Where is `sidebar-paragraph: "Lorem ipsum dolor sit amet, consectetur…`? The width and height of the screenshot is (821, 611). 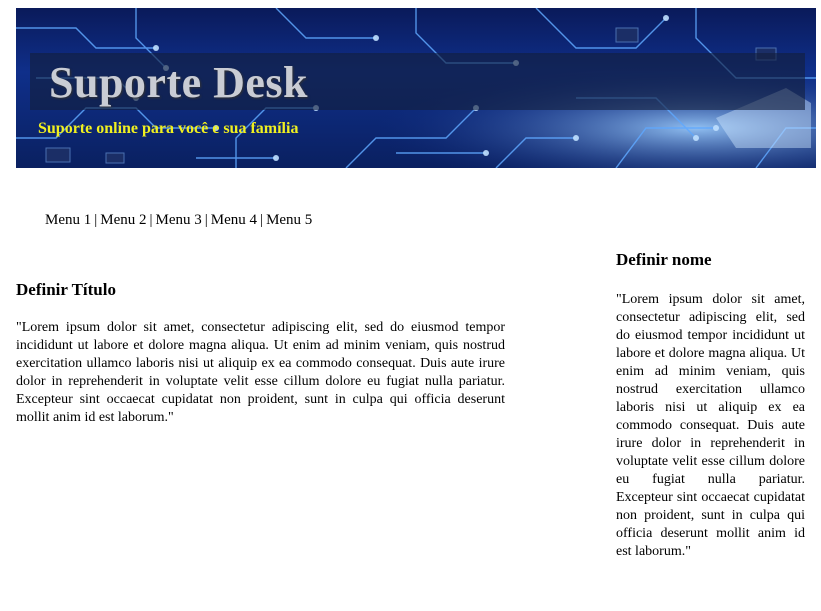
sidebar-paragraph: "Lorem ipsum dolor sit amet, consectetur… is located at coordinates (710, 425).